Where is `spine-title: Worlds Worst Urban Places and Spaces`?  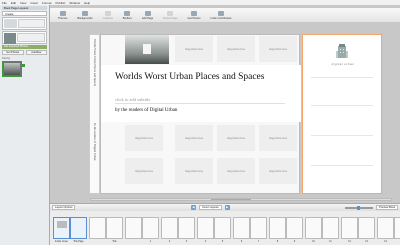
spine-title: Worlds Worst Urban Places and Spaces is located at coordinates (95, 63).